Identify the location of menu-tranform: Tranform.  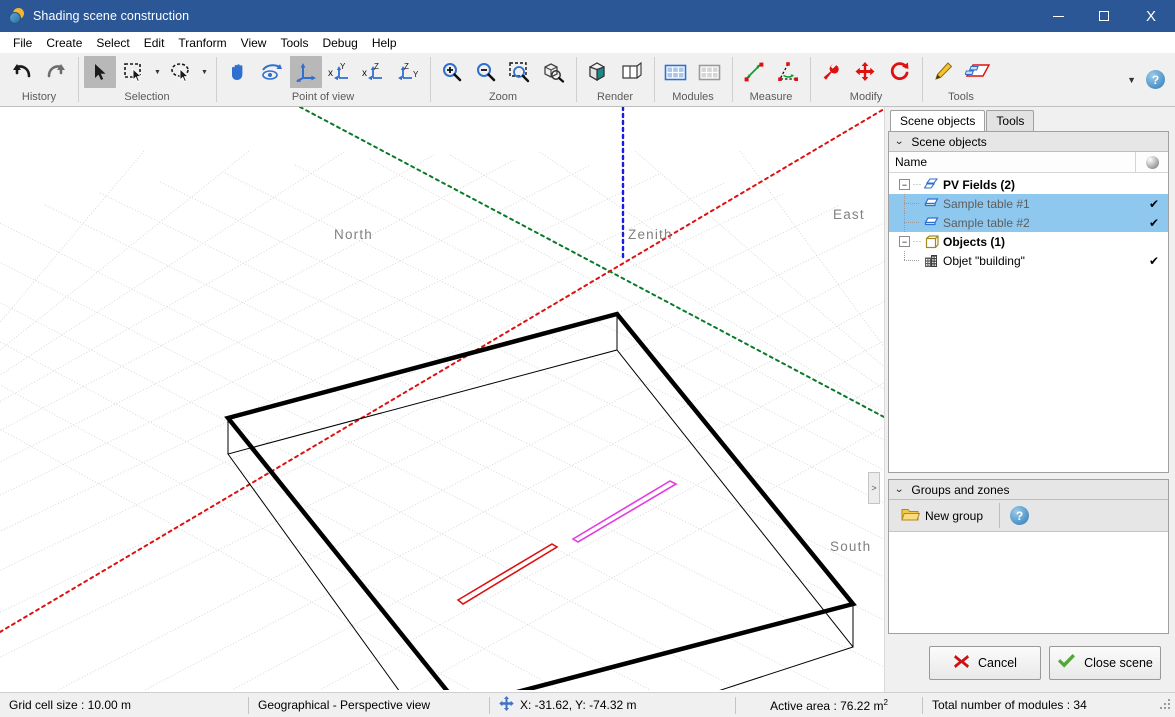
(202, 43).